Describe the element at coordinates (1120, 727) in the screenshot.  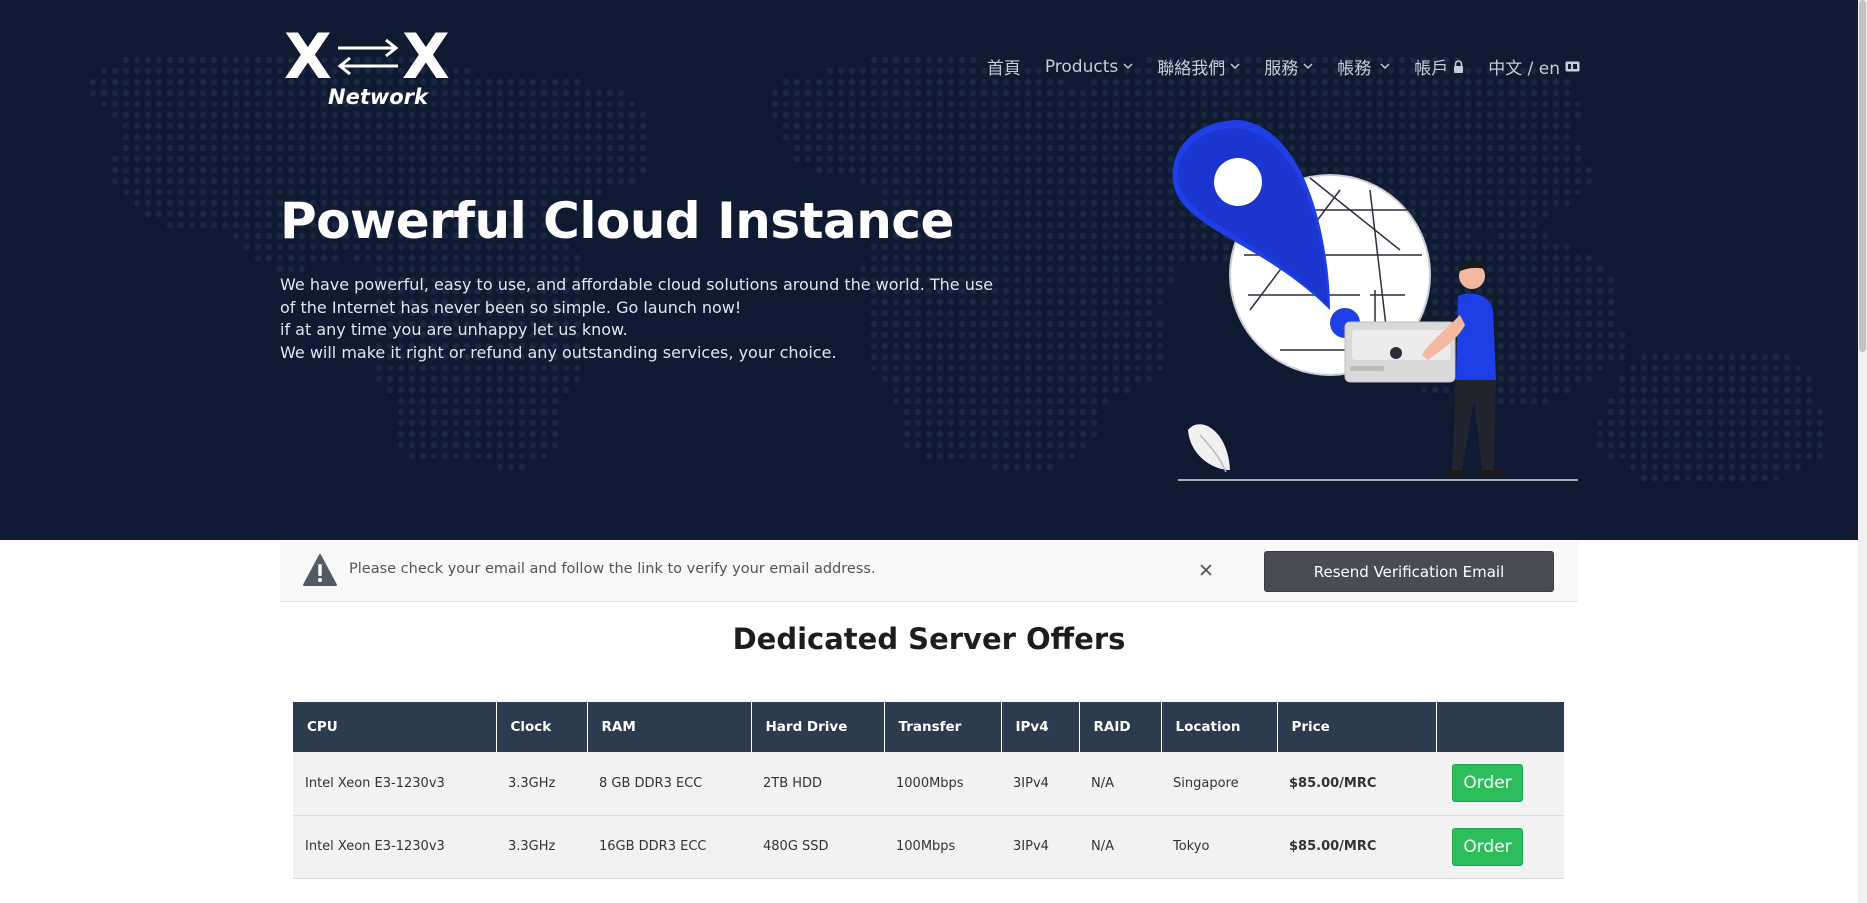
I see `col-raid: RAID` at that location.